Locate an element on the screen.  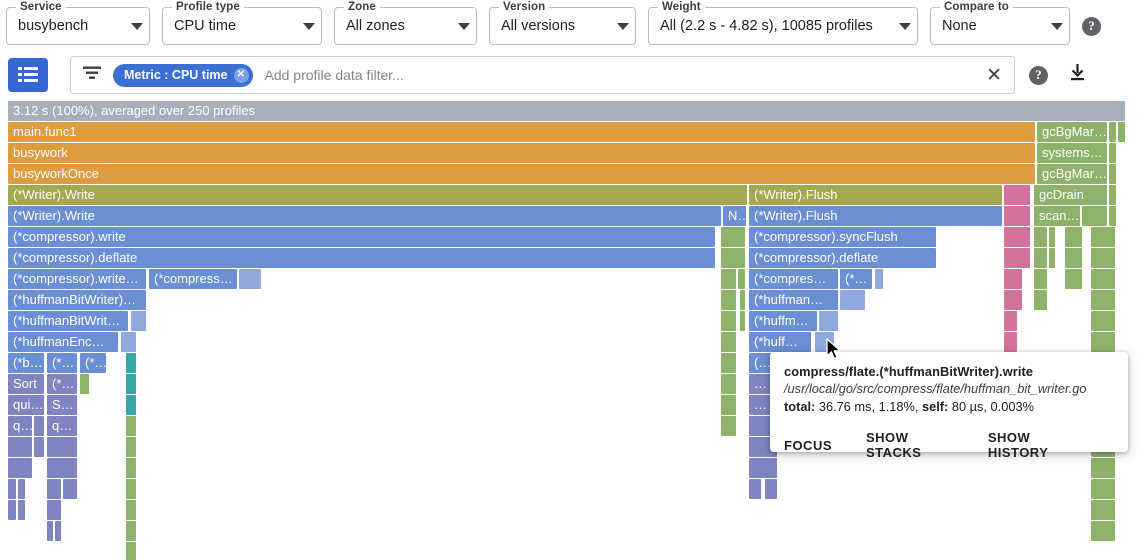
flame-frame: gcDrain is located at coordinates (1070, 195).